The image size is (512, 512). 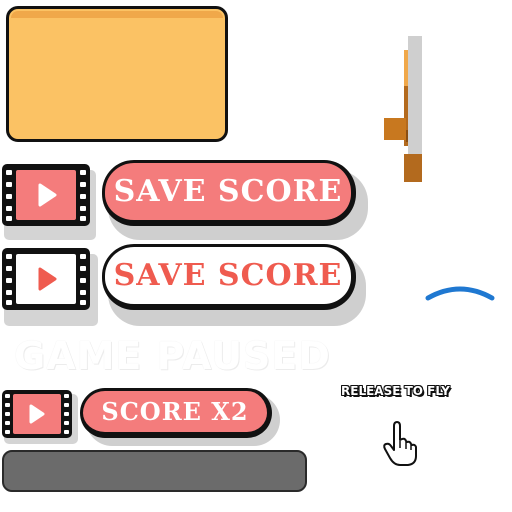 What do you see at coordinates (403, 109) in the screenshot?
I see `wooden-ramp` at bounding box center [403, 109].